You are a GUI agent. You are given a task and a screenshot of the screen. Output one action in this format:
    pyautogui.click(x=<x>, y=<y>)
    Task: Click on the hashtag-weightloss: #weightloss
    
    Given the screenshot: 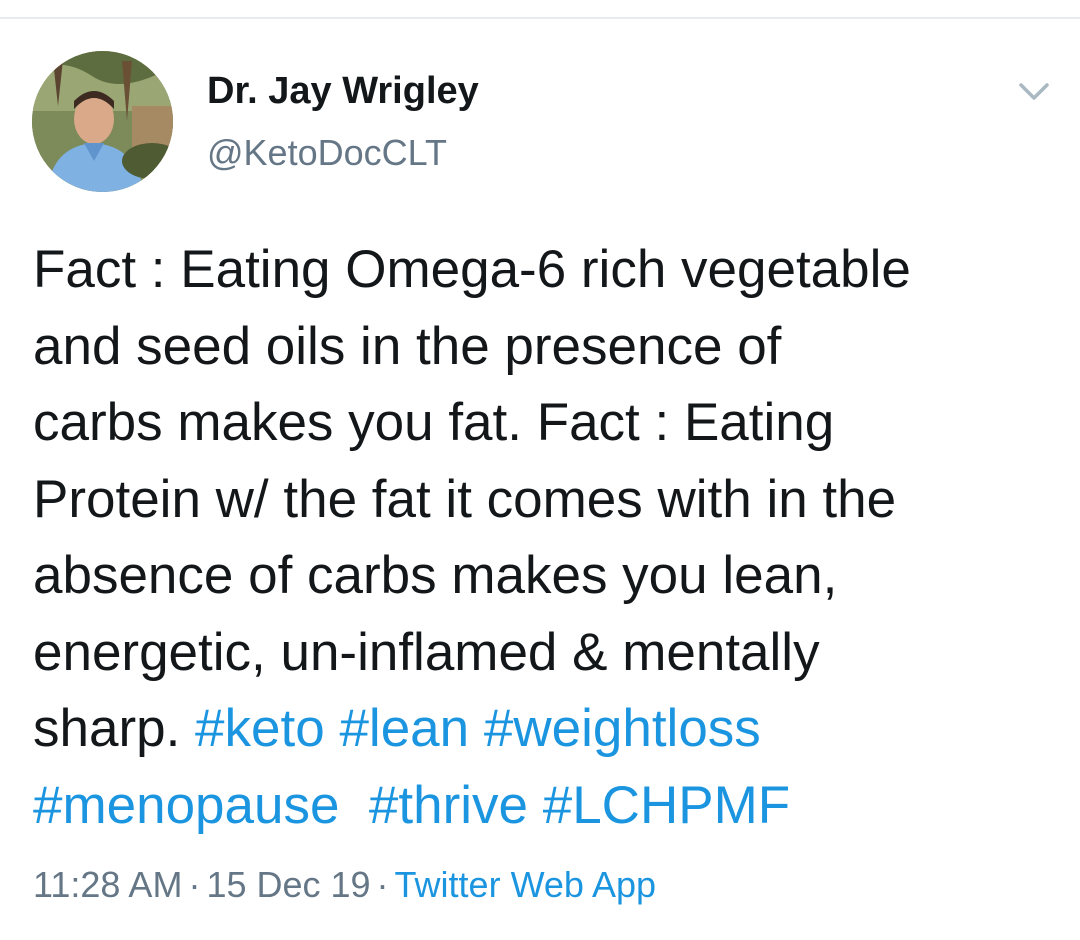 What is the action you would take?
    pyautogui.click(x=622, y=728)
    